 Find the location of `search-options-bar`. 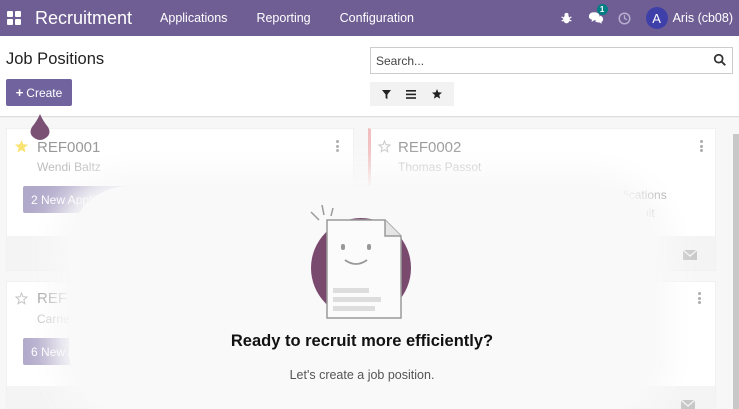

search-options-bar is located at coordinates (412, 94).